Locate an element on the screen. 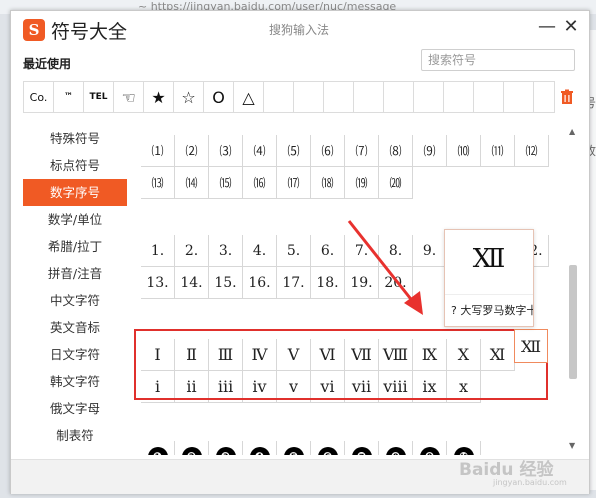  sidebar-item: 英文音标 is located at coordinates (75, 327).